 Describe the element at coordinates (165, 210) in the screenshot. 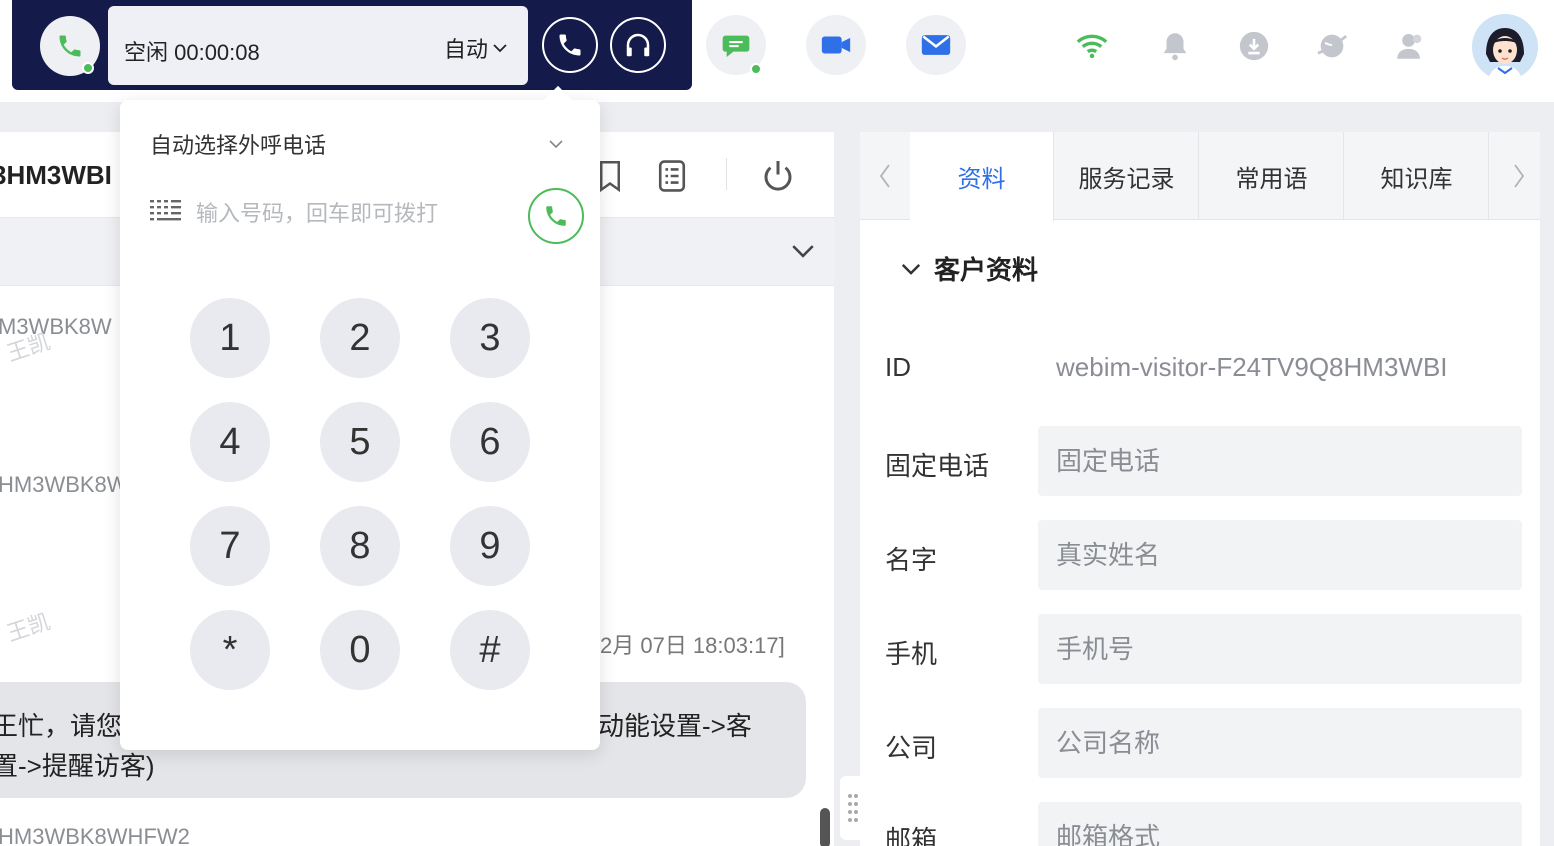

I see `keypad-icon` at that location.